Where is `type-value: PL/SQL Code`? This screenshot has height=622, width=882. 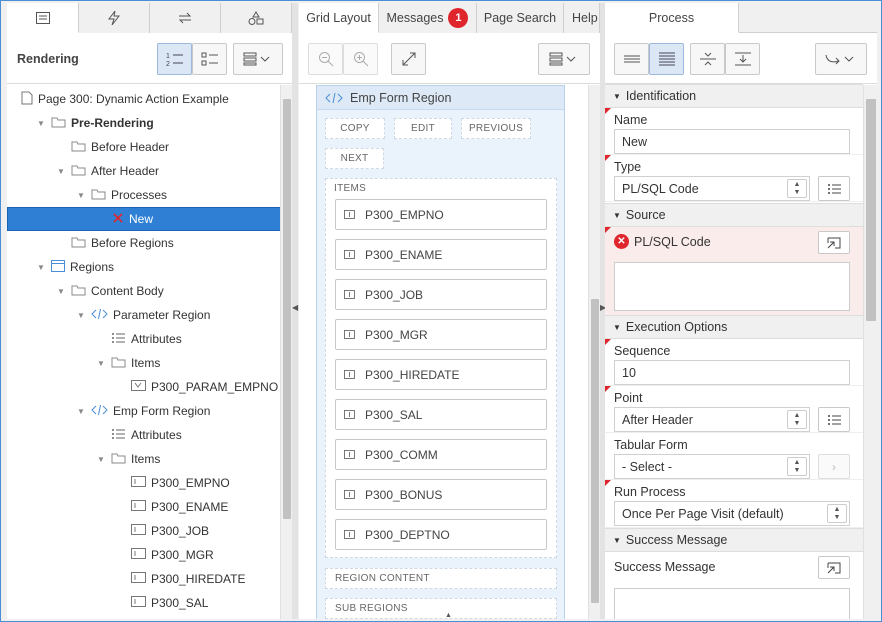
type-value: PL/SQL Code is located at coordinates (660, 188).